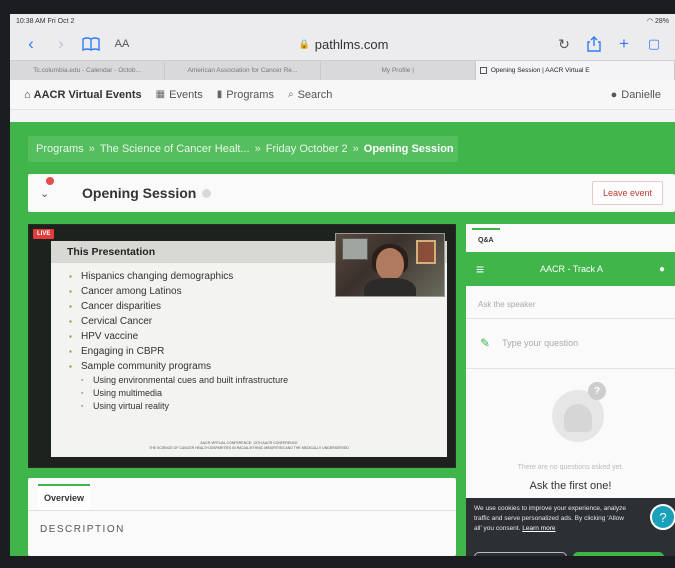 This screenshot has height=568, width=675. I want to click on track-name: AACR - Track A, so click(572, 269).